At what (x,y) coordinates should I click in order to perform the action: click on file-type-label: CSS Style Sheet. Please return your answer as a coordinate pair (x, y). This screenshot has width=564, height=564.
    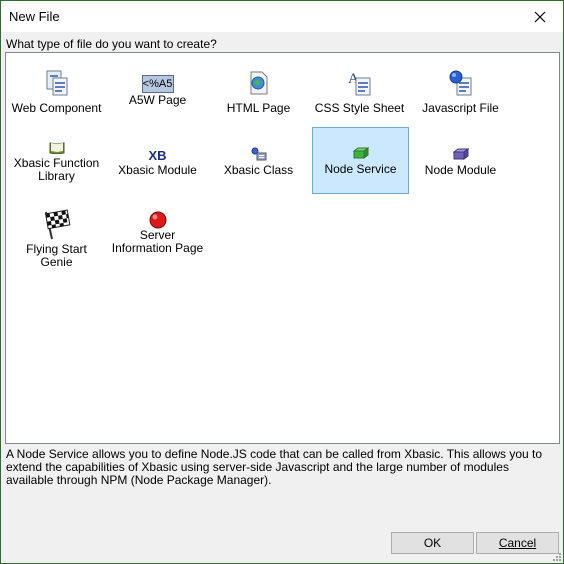
    Looking at the image, I should click on (359, 108).